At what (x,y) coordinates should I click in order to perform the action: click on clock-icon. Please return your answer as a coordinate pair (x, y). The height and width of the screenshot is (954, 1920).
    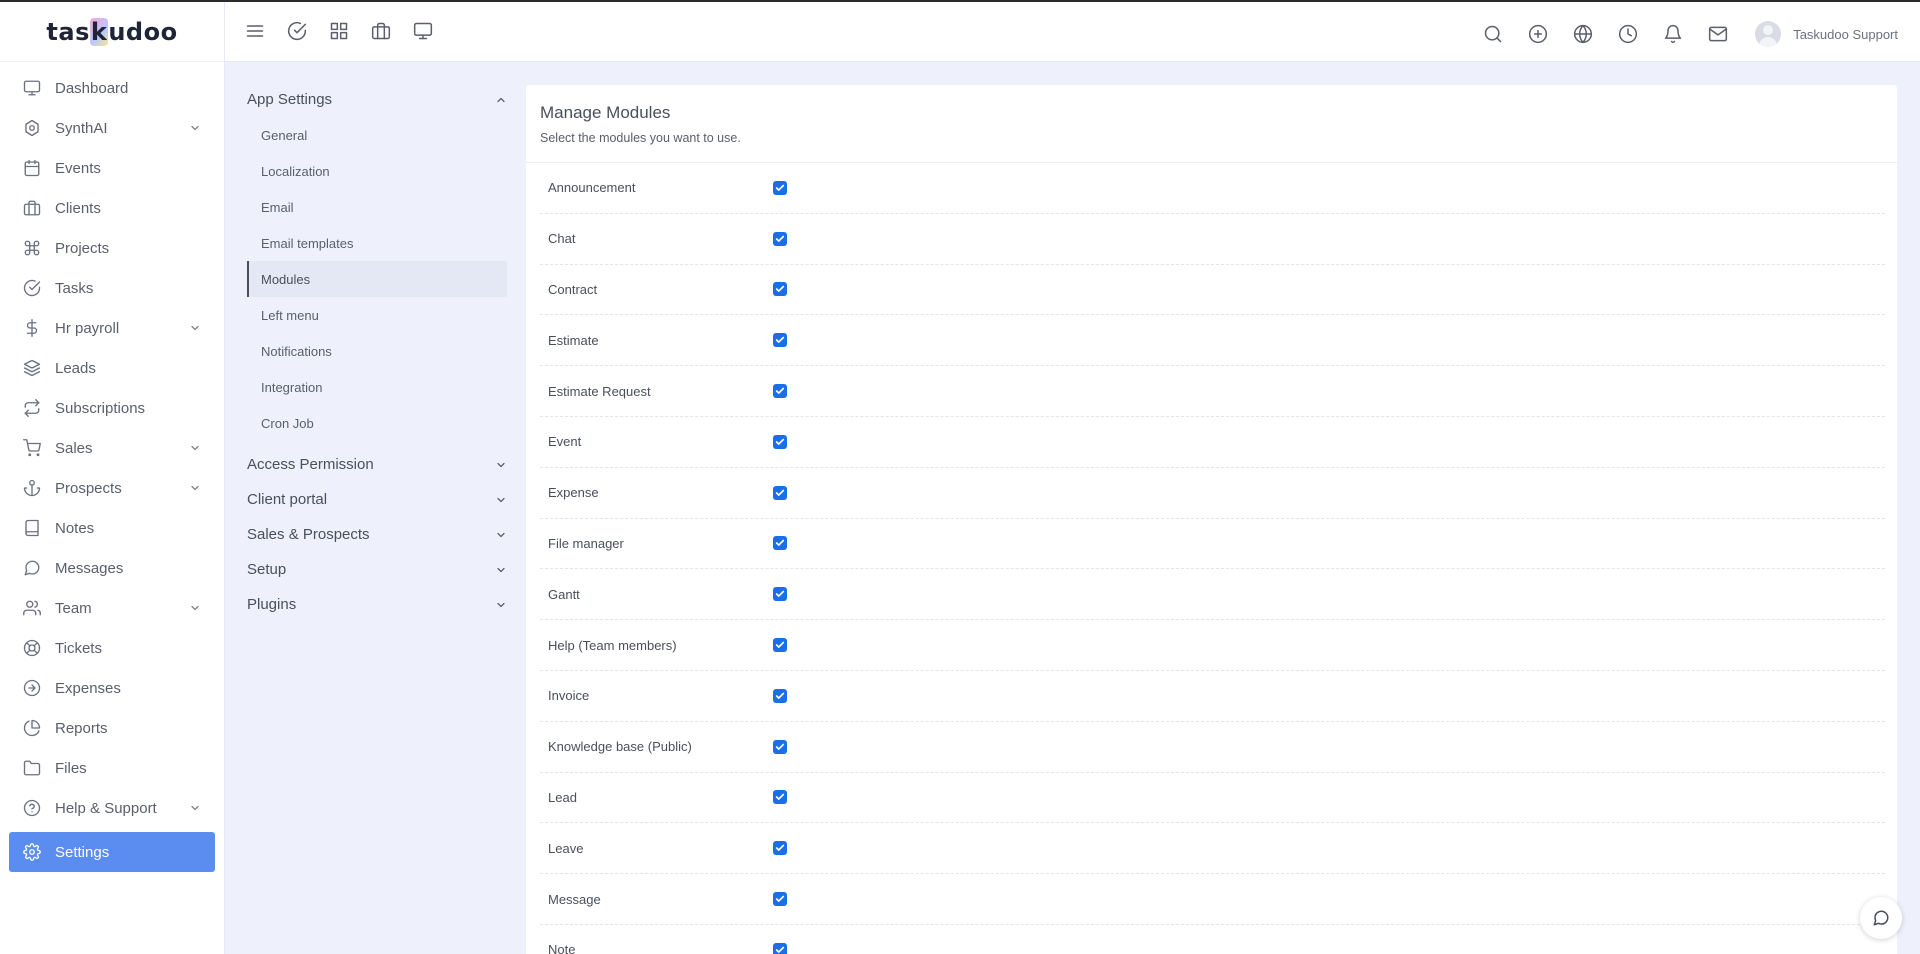
    Looking at the image, I should click on (1628, 34).